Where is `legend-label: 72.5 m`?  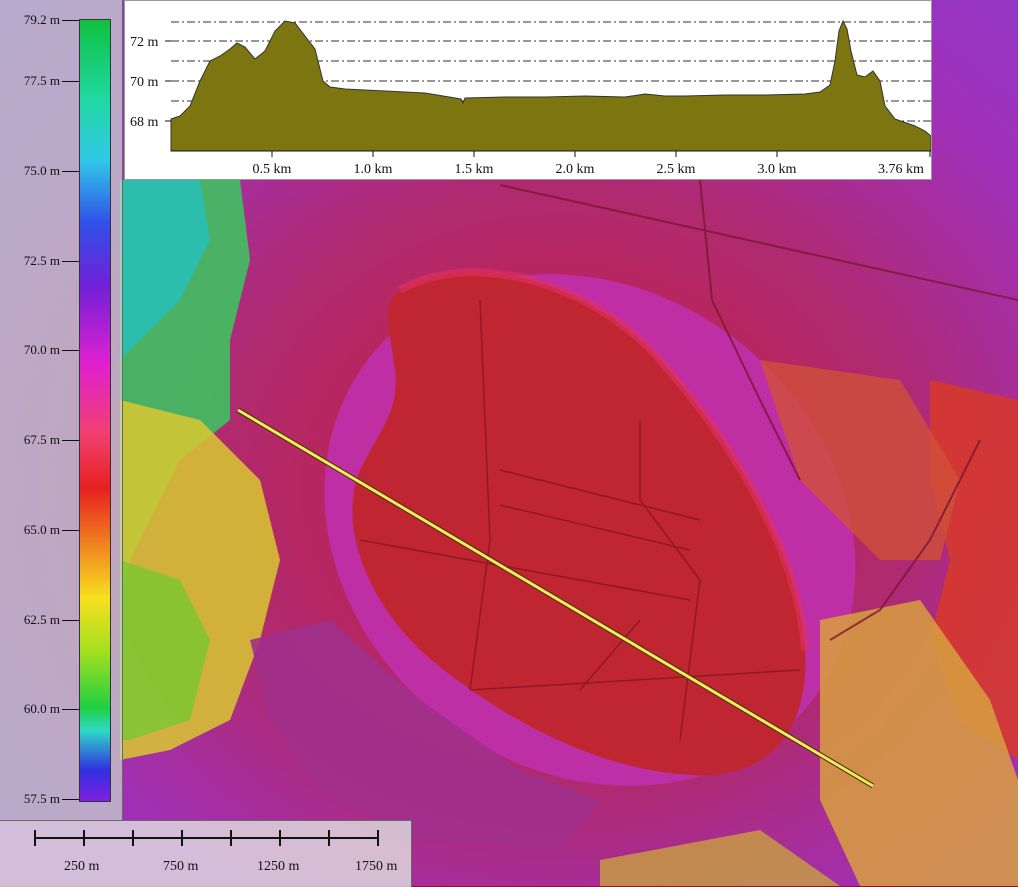
legend-label: 72.5 m is located at coordinates (41, 260).